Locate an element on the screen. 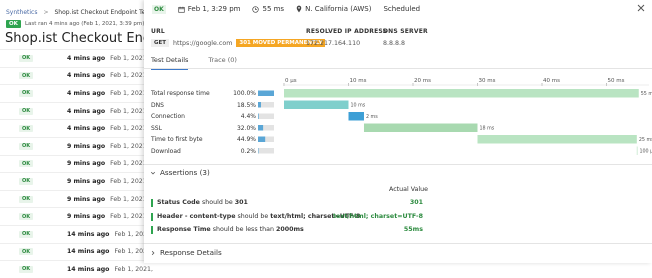 The image size is (652, 278). timing-bar-label: 100 µs is located at coordinates (645, 152).